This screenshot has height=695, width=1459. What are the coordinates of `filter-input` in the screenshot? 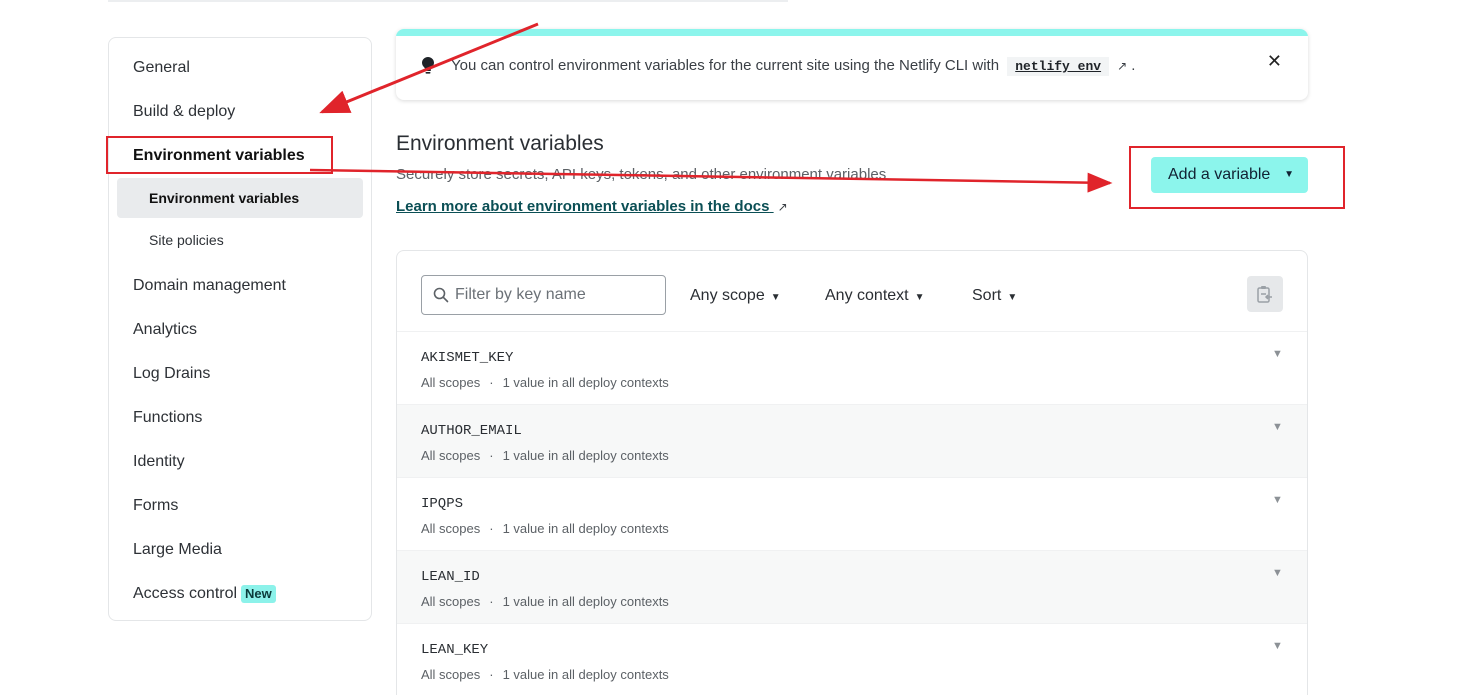 It's located at (555, 295).